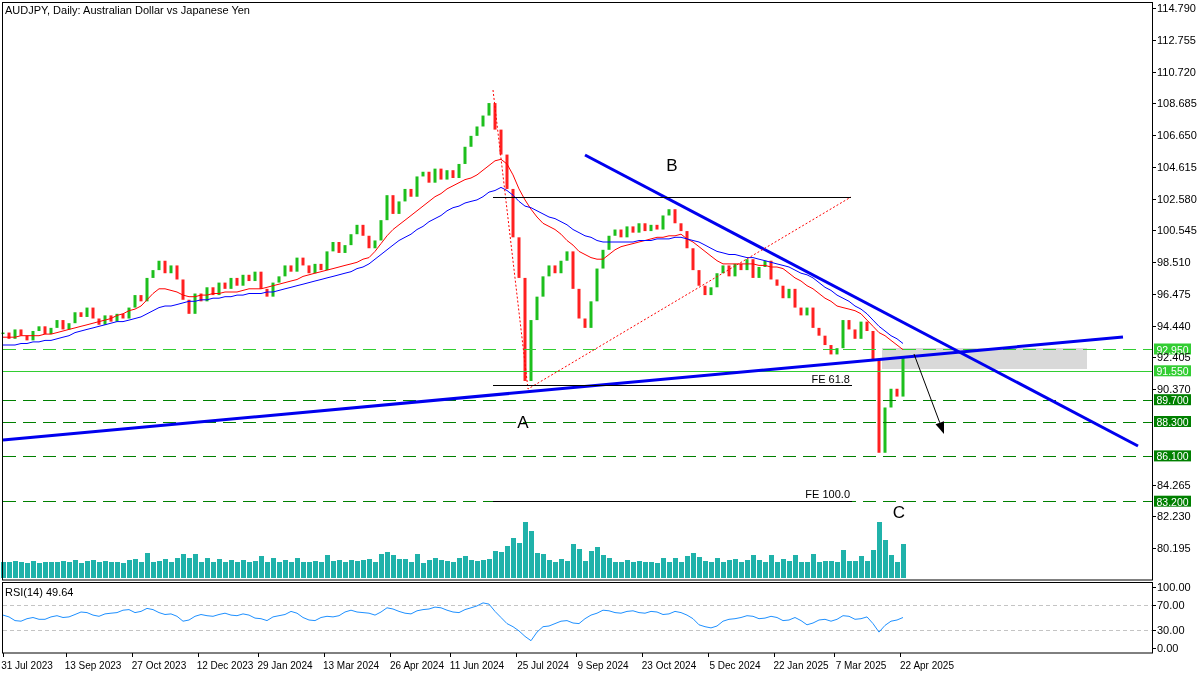 The width and height of the screenshot is (1200, 675). I want to click on fibonacci-label: FE 100.0, so click(827, 494).